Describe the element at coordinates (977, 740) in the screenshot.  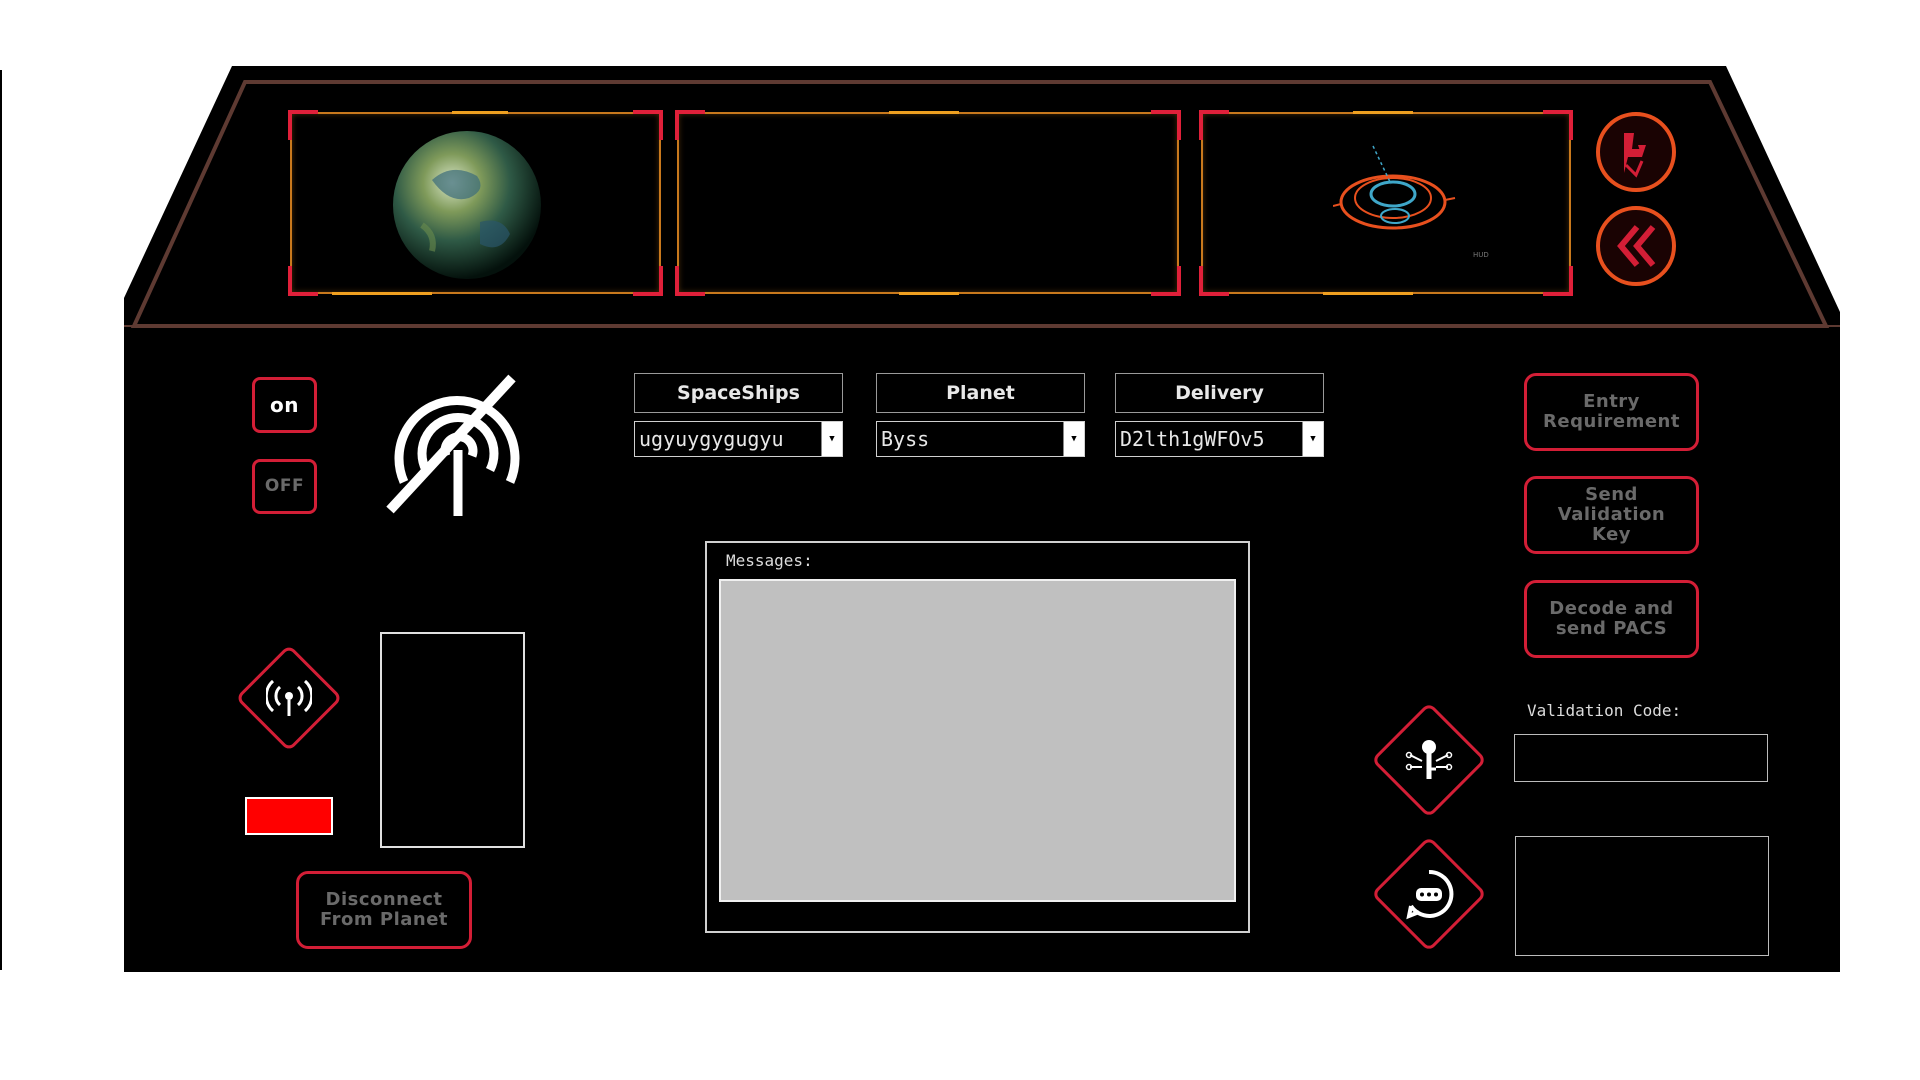
I see `messages-textarea` at that location.